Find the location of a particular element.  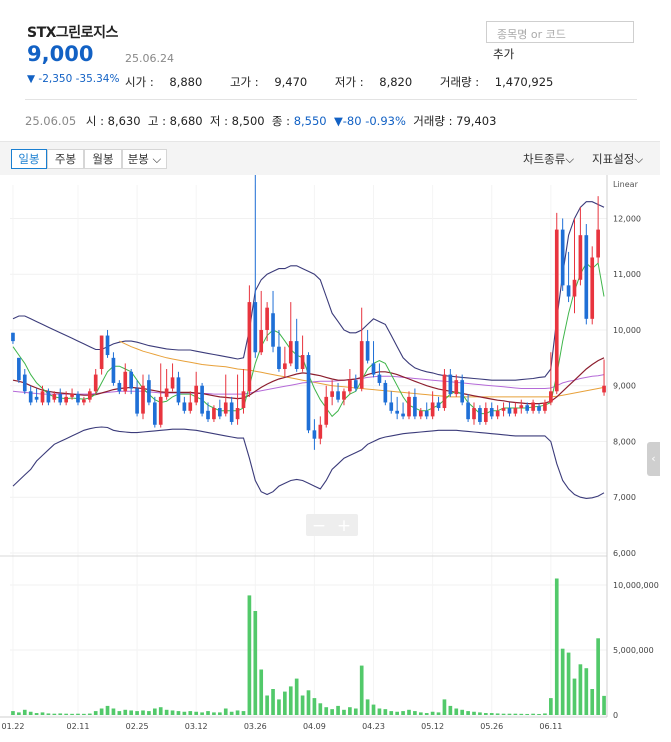

header-divider is located at coordinates (331, 99).